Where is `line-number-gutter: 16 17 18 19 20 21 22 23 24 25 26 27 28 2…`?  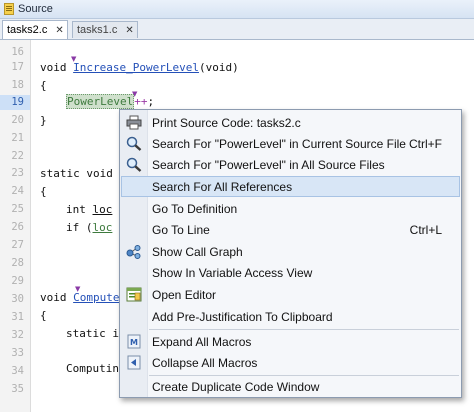 line-number-gutter: 16 17 18 19 20 21 22 23 24 25 26 27 28 2… is located at coordinates (15, 226).